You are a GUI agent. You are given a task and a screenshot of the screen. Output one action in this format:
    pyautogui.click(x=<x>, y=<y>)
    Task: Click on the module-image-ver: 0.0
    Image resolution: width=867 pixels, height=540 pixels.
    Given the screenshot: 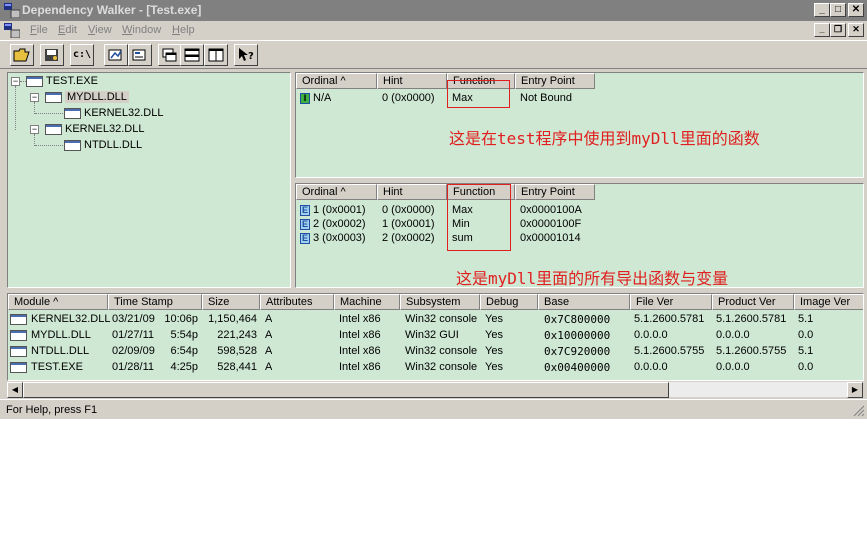 What is the action you would take?
    pyautogui.click(x=806, y=335)
    